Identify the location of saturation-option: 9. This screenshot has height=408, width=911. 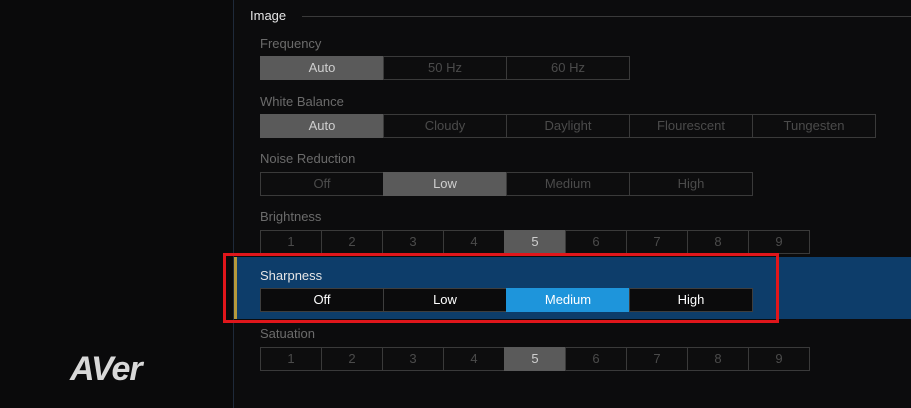
(779, 359).